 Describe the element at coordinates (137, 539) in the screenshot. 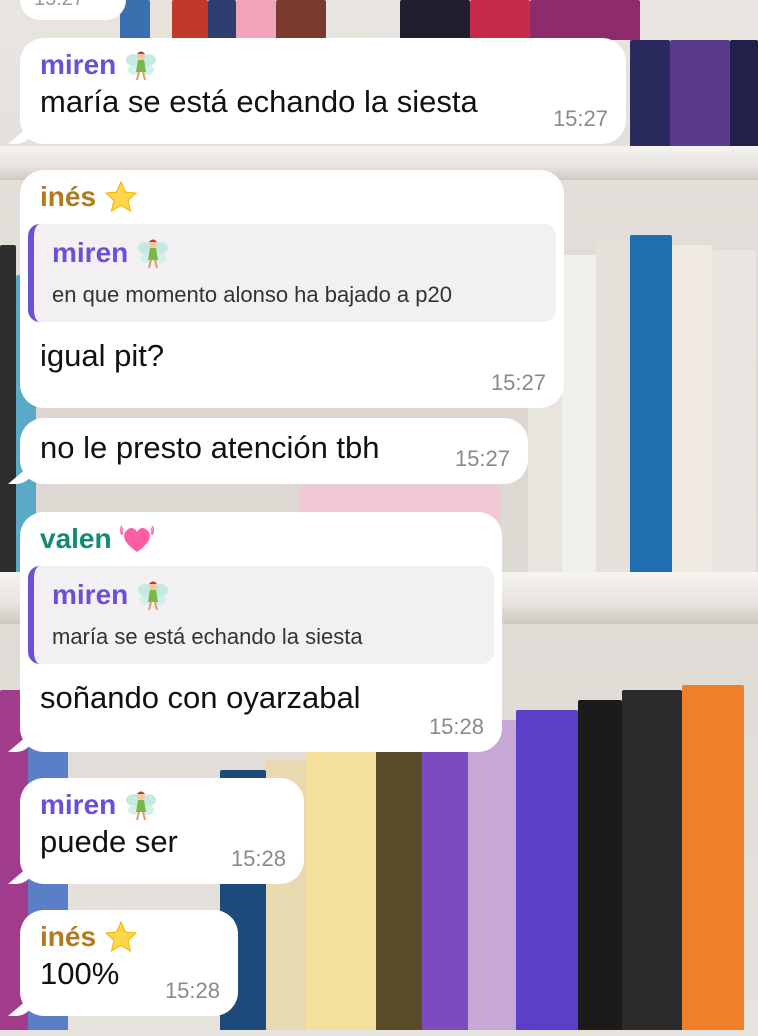

I see `heart-emoji-icon` at that location.